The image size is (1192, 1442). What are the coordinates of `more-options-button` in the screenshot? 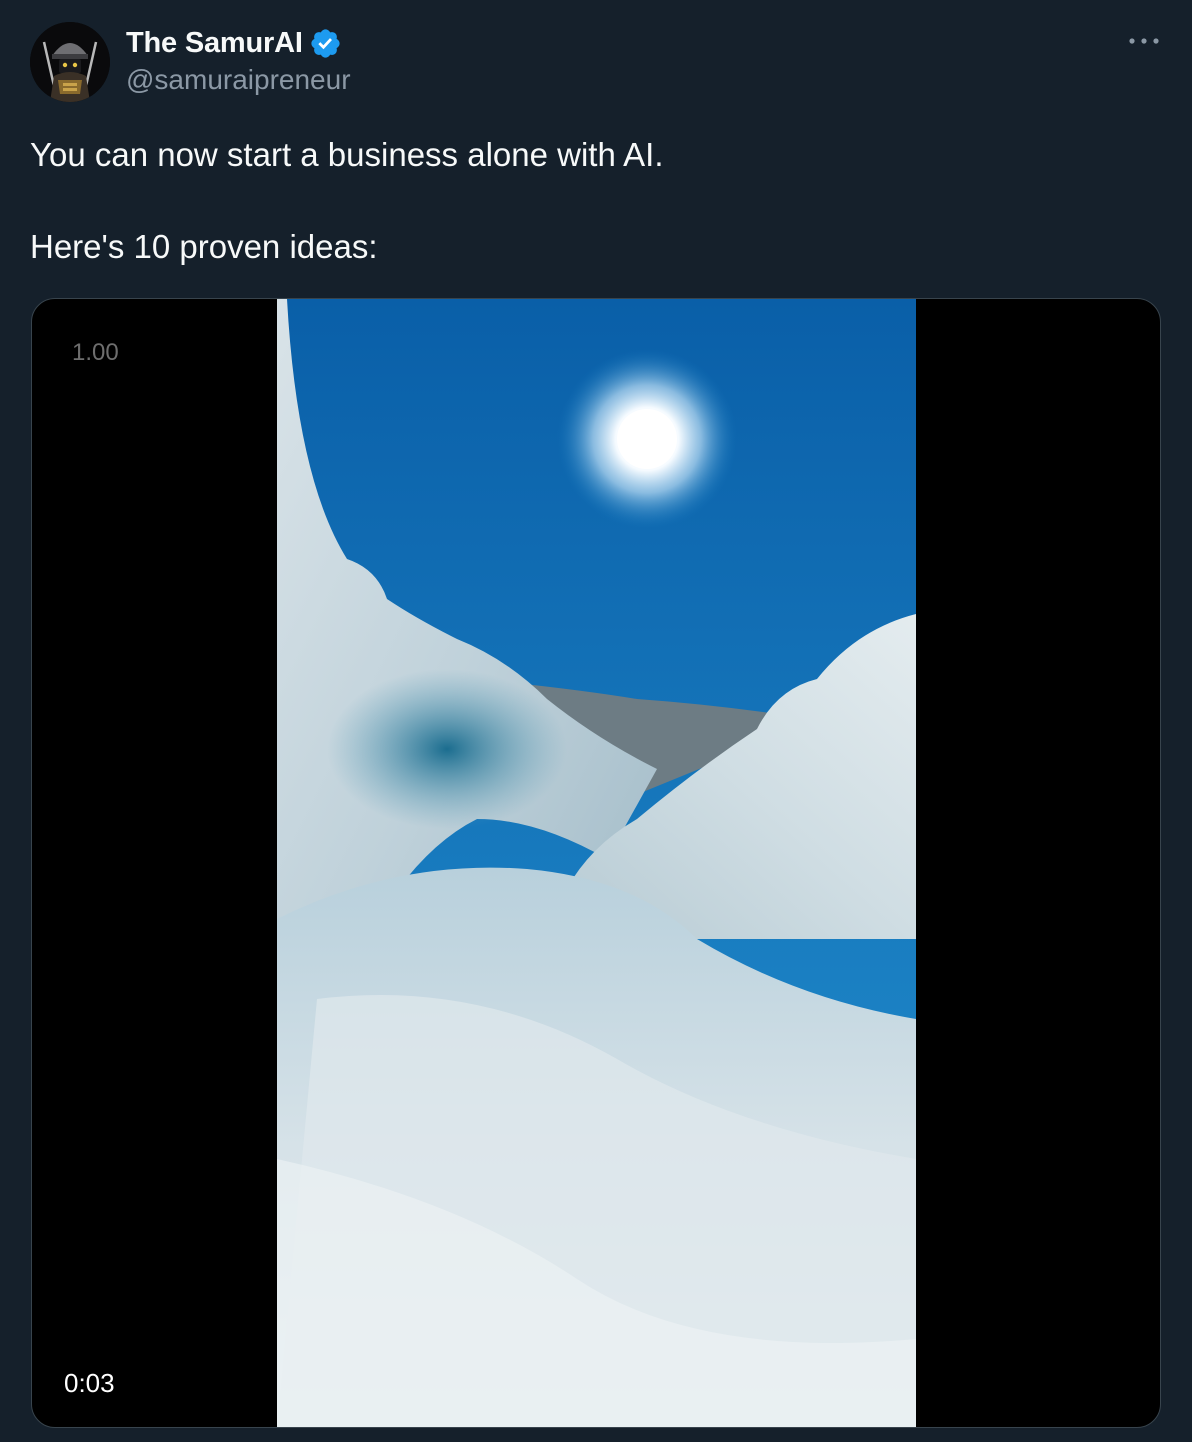 It's located at (1144, 41).